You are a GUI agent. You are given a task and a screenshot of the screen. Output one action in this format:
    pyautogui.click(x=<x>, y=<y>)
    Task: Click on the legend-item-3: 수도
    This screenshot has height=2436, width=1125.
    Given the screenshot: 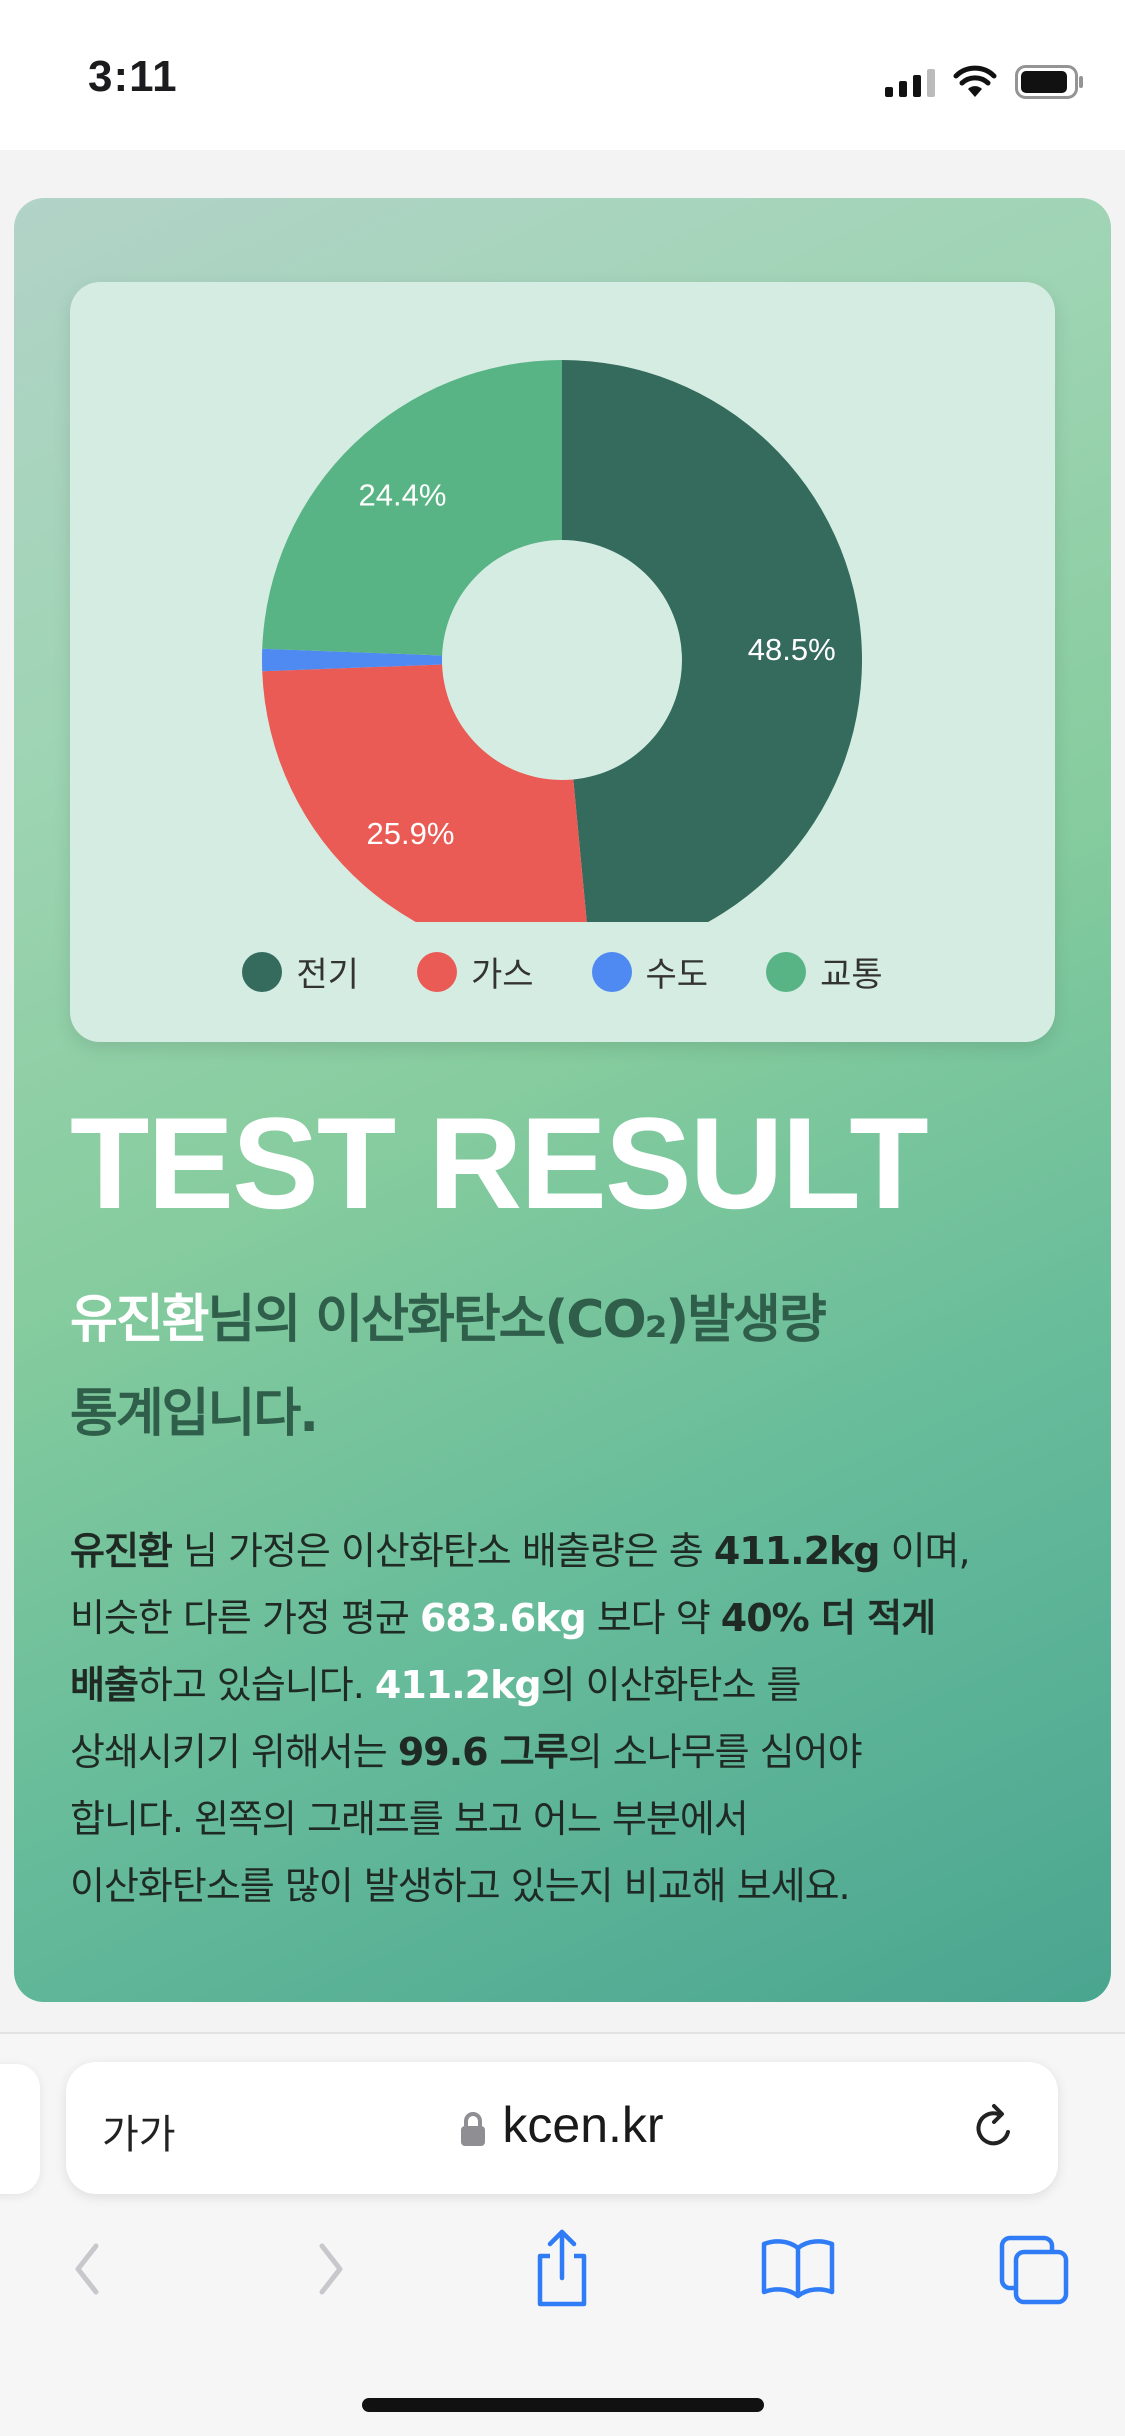 What is the action you would take?
    pyautogui.click(x=650, y=971)
    